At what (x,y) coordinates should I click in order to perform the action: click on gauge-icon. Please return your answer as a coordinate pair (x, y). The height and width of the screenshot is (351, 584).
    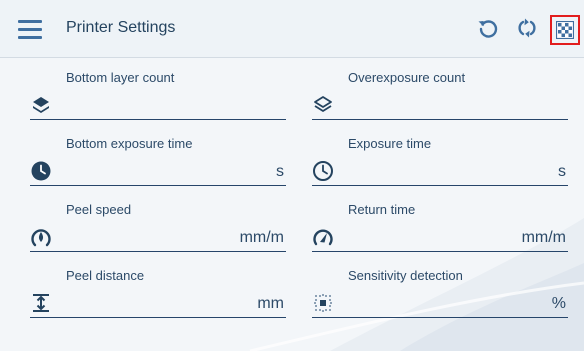
    Looking at the image, I should click on (323, 237).